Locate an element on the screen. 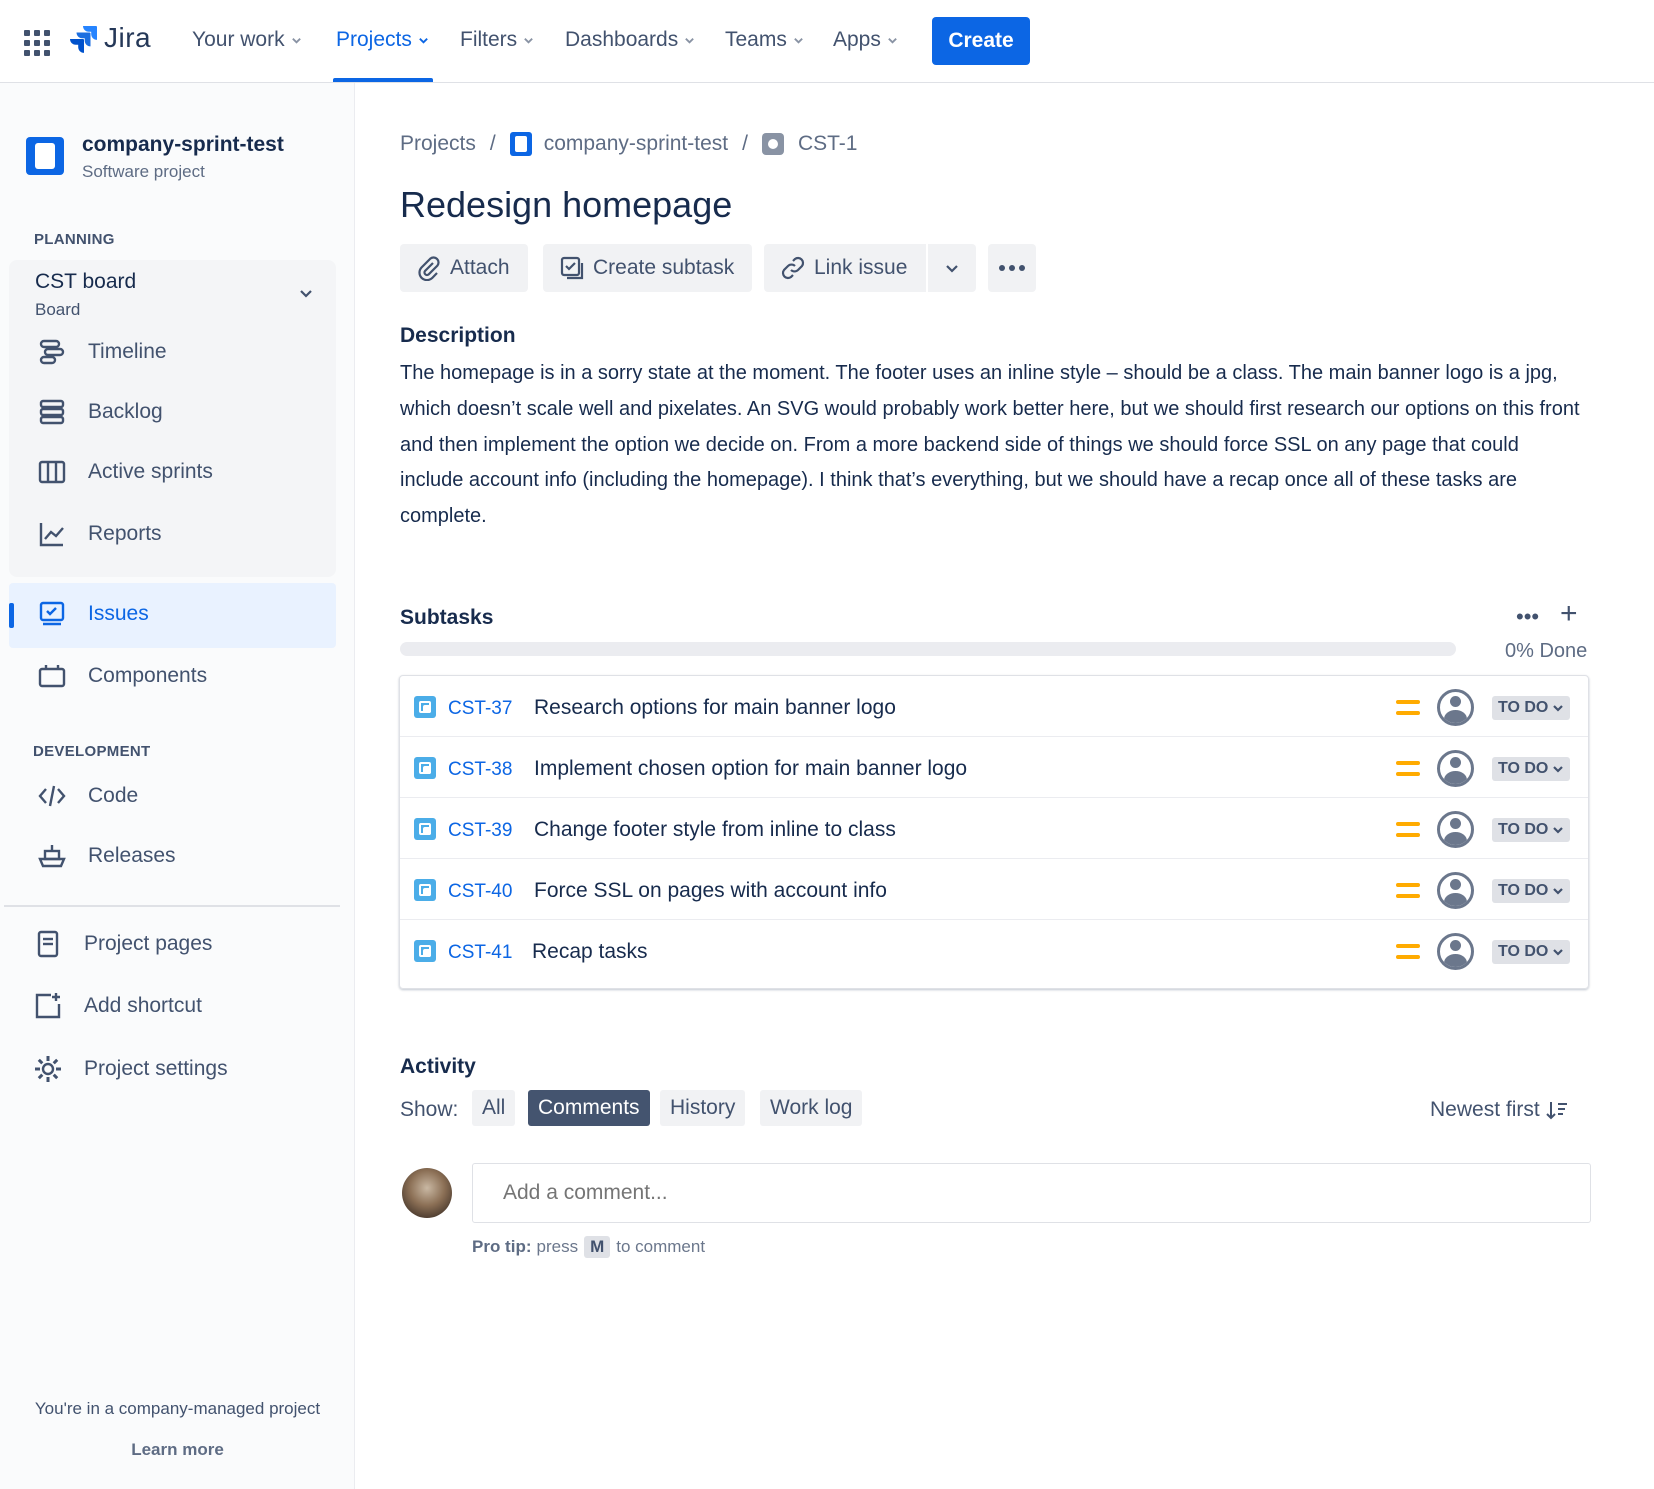 The width and height of the screenshot is (1654, 1489). subtask-summary: Force SSL on pages with account info is located at coordinates (710, 891).